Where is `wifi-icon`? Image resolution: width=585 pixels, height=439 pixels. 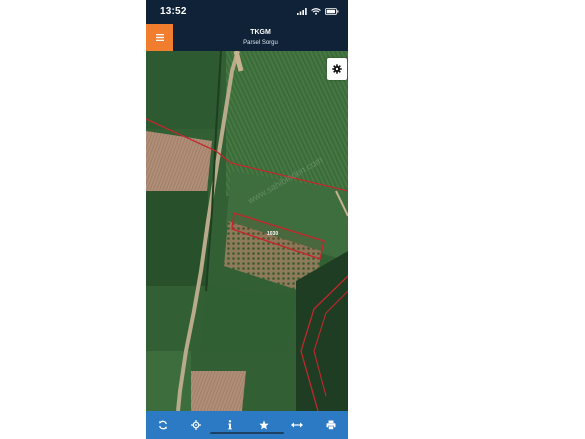
wifi-icon is located at coordinates (316, 11).